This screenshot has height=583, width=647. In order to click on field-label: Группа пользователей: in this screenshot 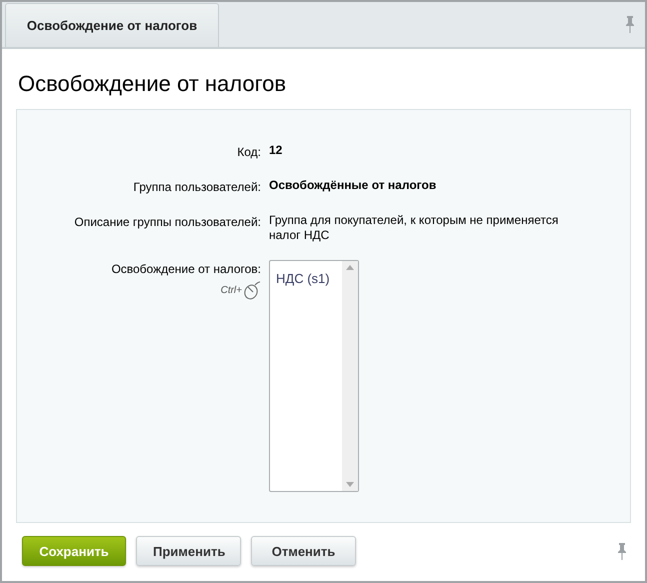, I will do `click(197, 187)`.